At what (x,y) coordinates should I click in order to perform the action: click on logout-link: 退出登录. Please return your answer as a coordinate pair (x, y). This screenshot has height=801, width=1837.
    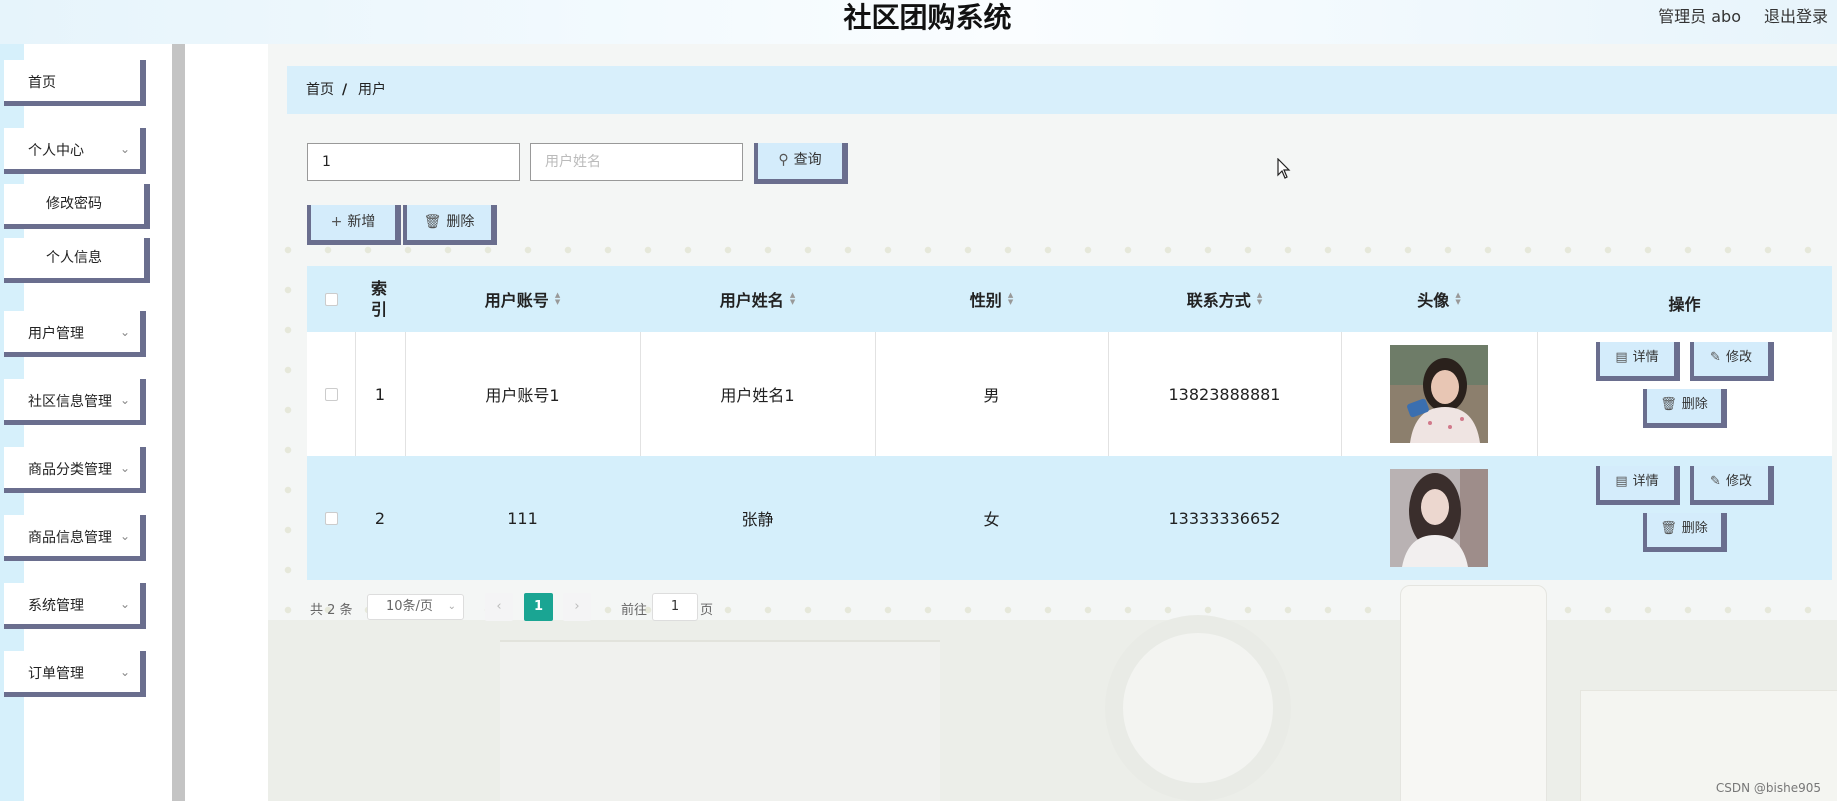
    Looking at the image, I should click on (1796, 17).